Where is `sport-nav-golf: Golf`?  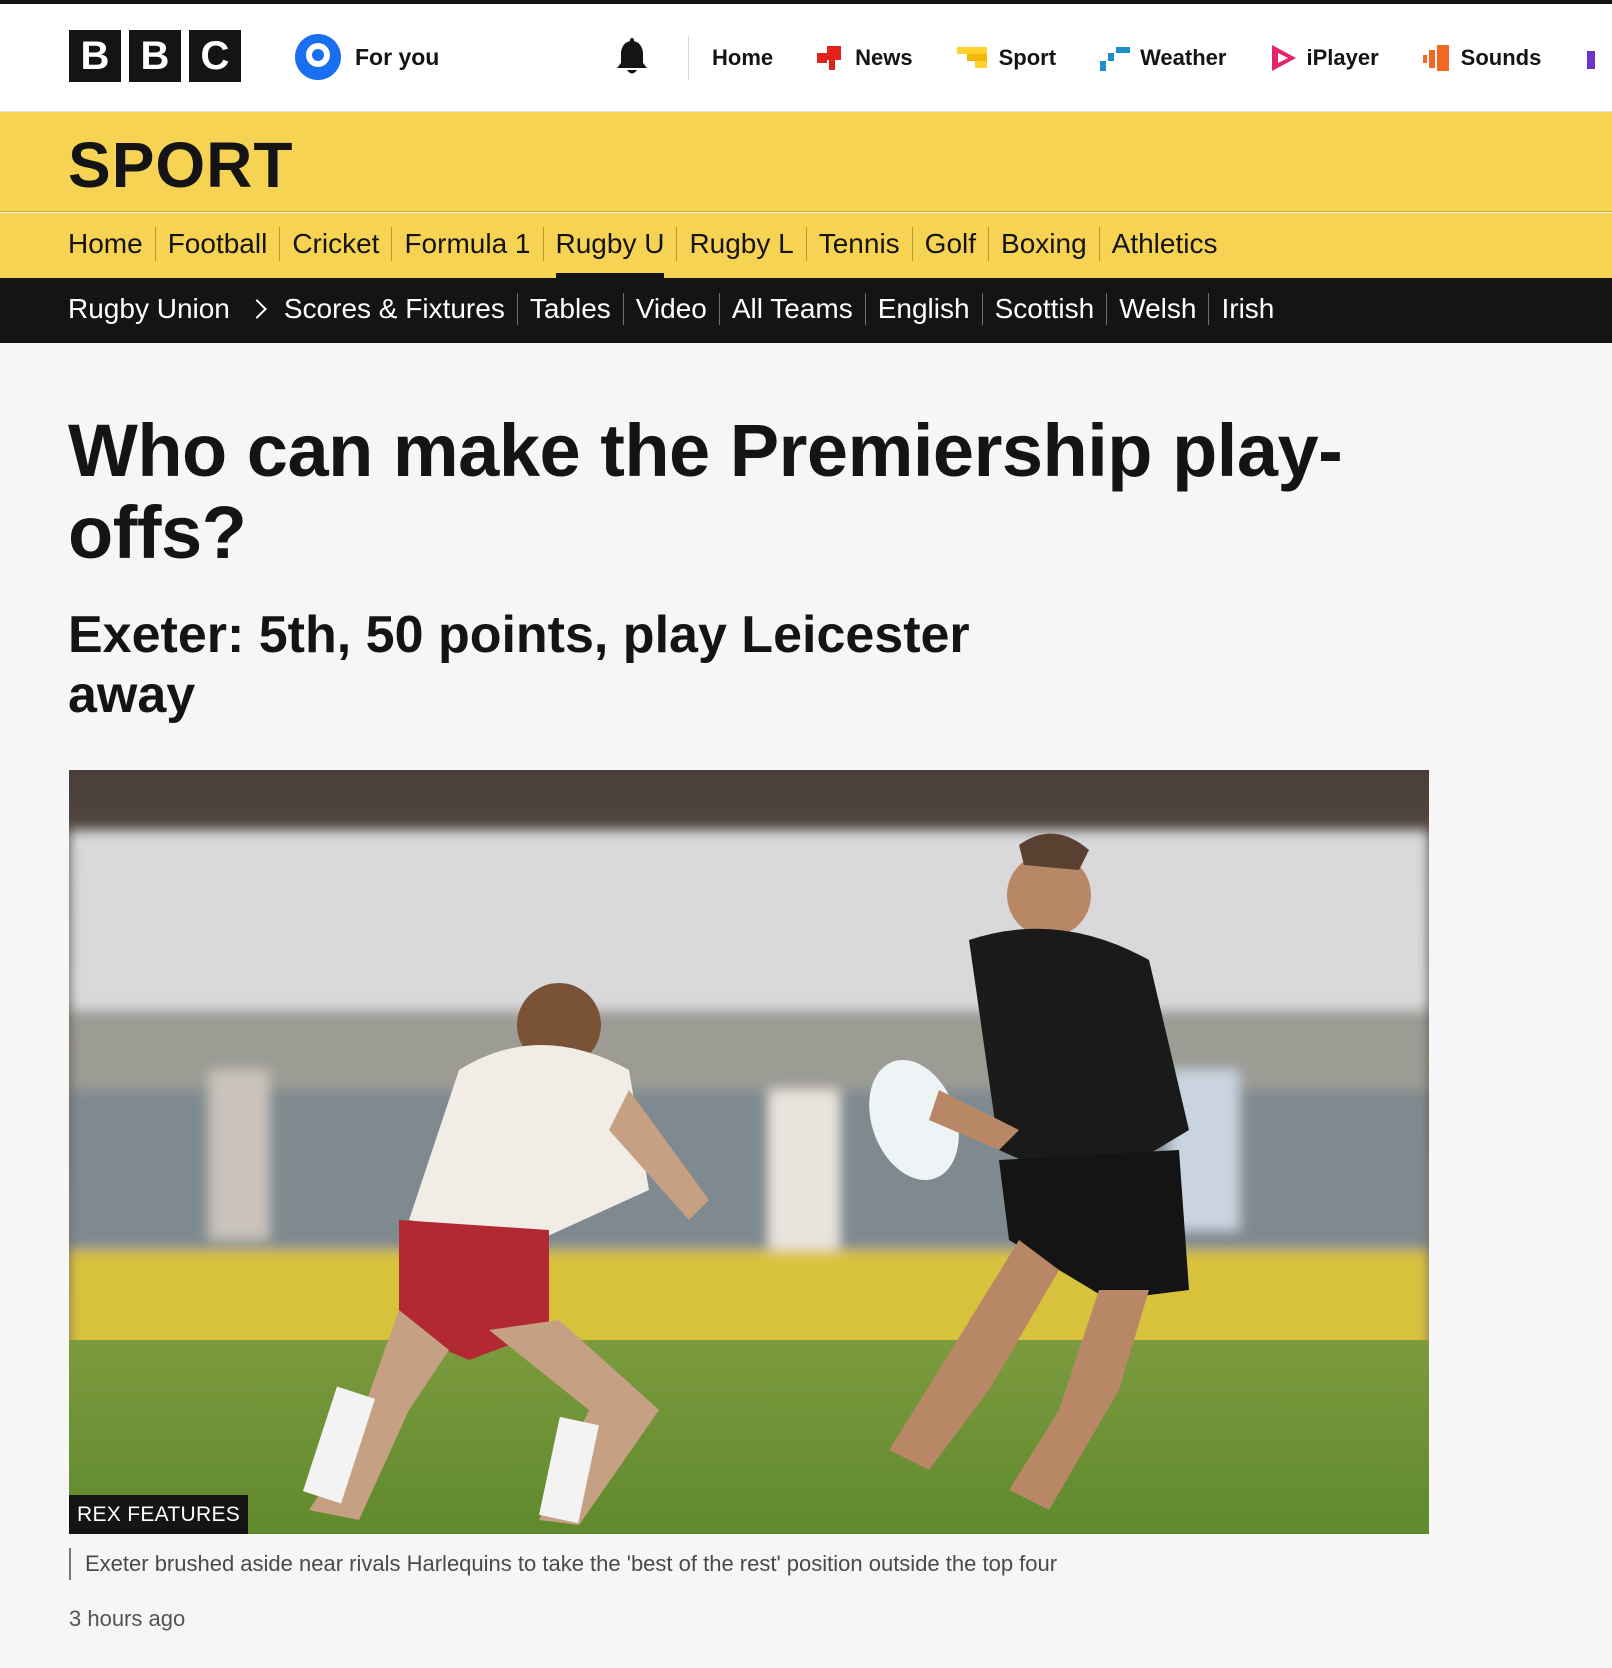 sport-nav-golf: Golf is located at coordinates (949, 244).